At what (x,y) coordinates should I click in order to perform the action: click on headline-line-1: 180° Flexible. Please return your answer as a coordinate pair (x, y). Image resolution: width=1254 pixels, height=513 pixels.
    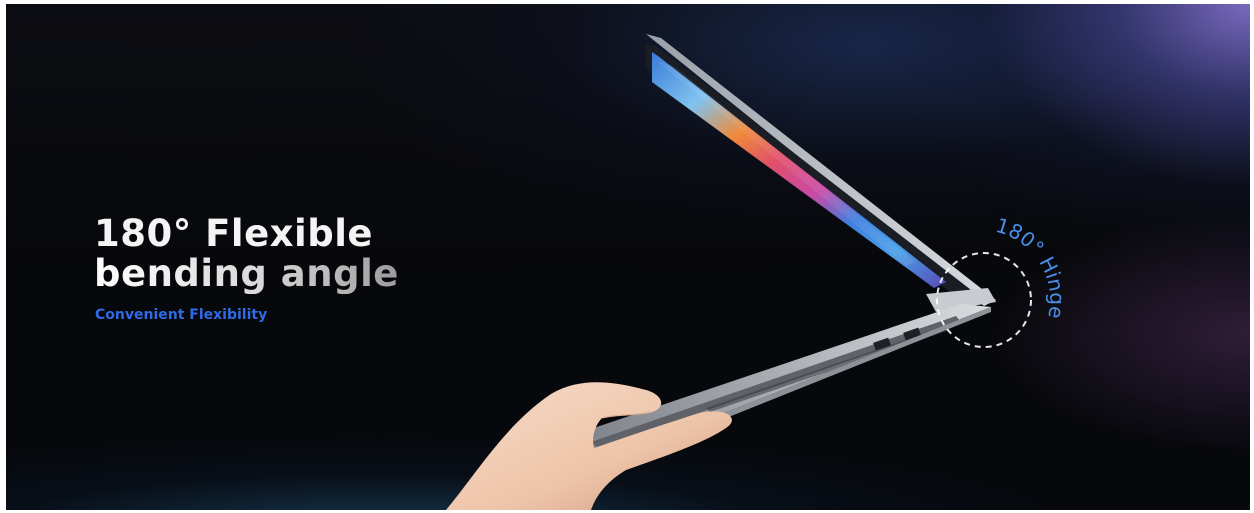
    Looking at the image, I should click on (233, 233).